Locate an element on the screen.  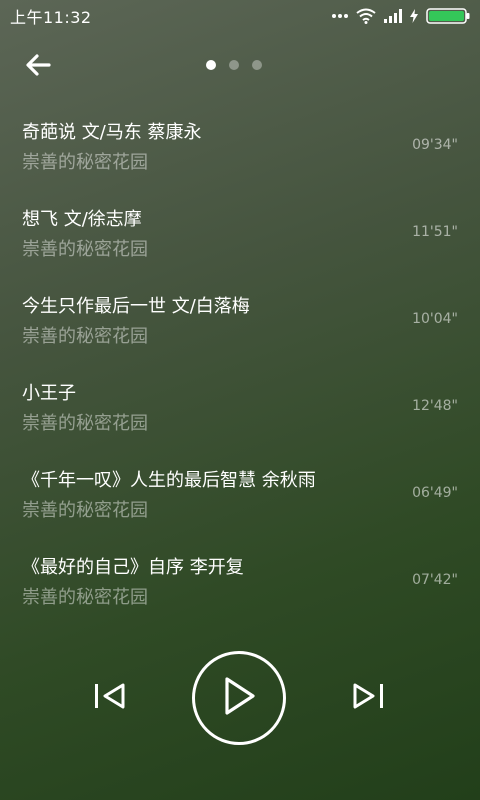
more-dots-icon is located at coordinates (340, 16).